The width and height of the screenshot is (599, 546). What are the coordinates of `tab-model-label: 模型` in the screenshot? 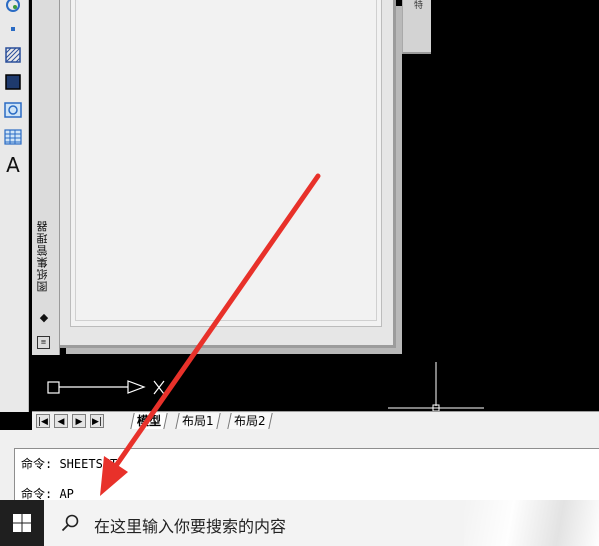 It's located at (149, 421).